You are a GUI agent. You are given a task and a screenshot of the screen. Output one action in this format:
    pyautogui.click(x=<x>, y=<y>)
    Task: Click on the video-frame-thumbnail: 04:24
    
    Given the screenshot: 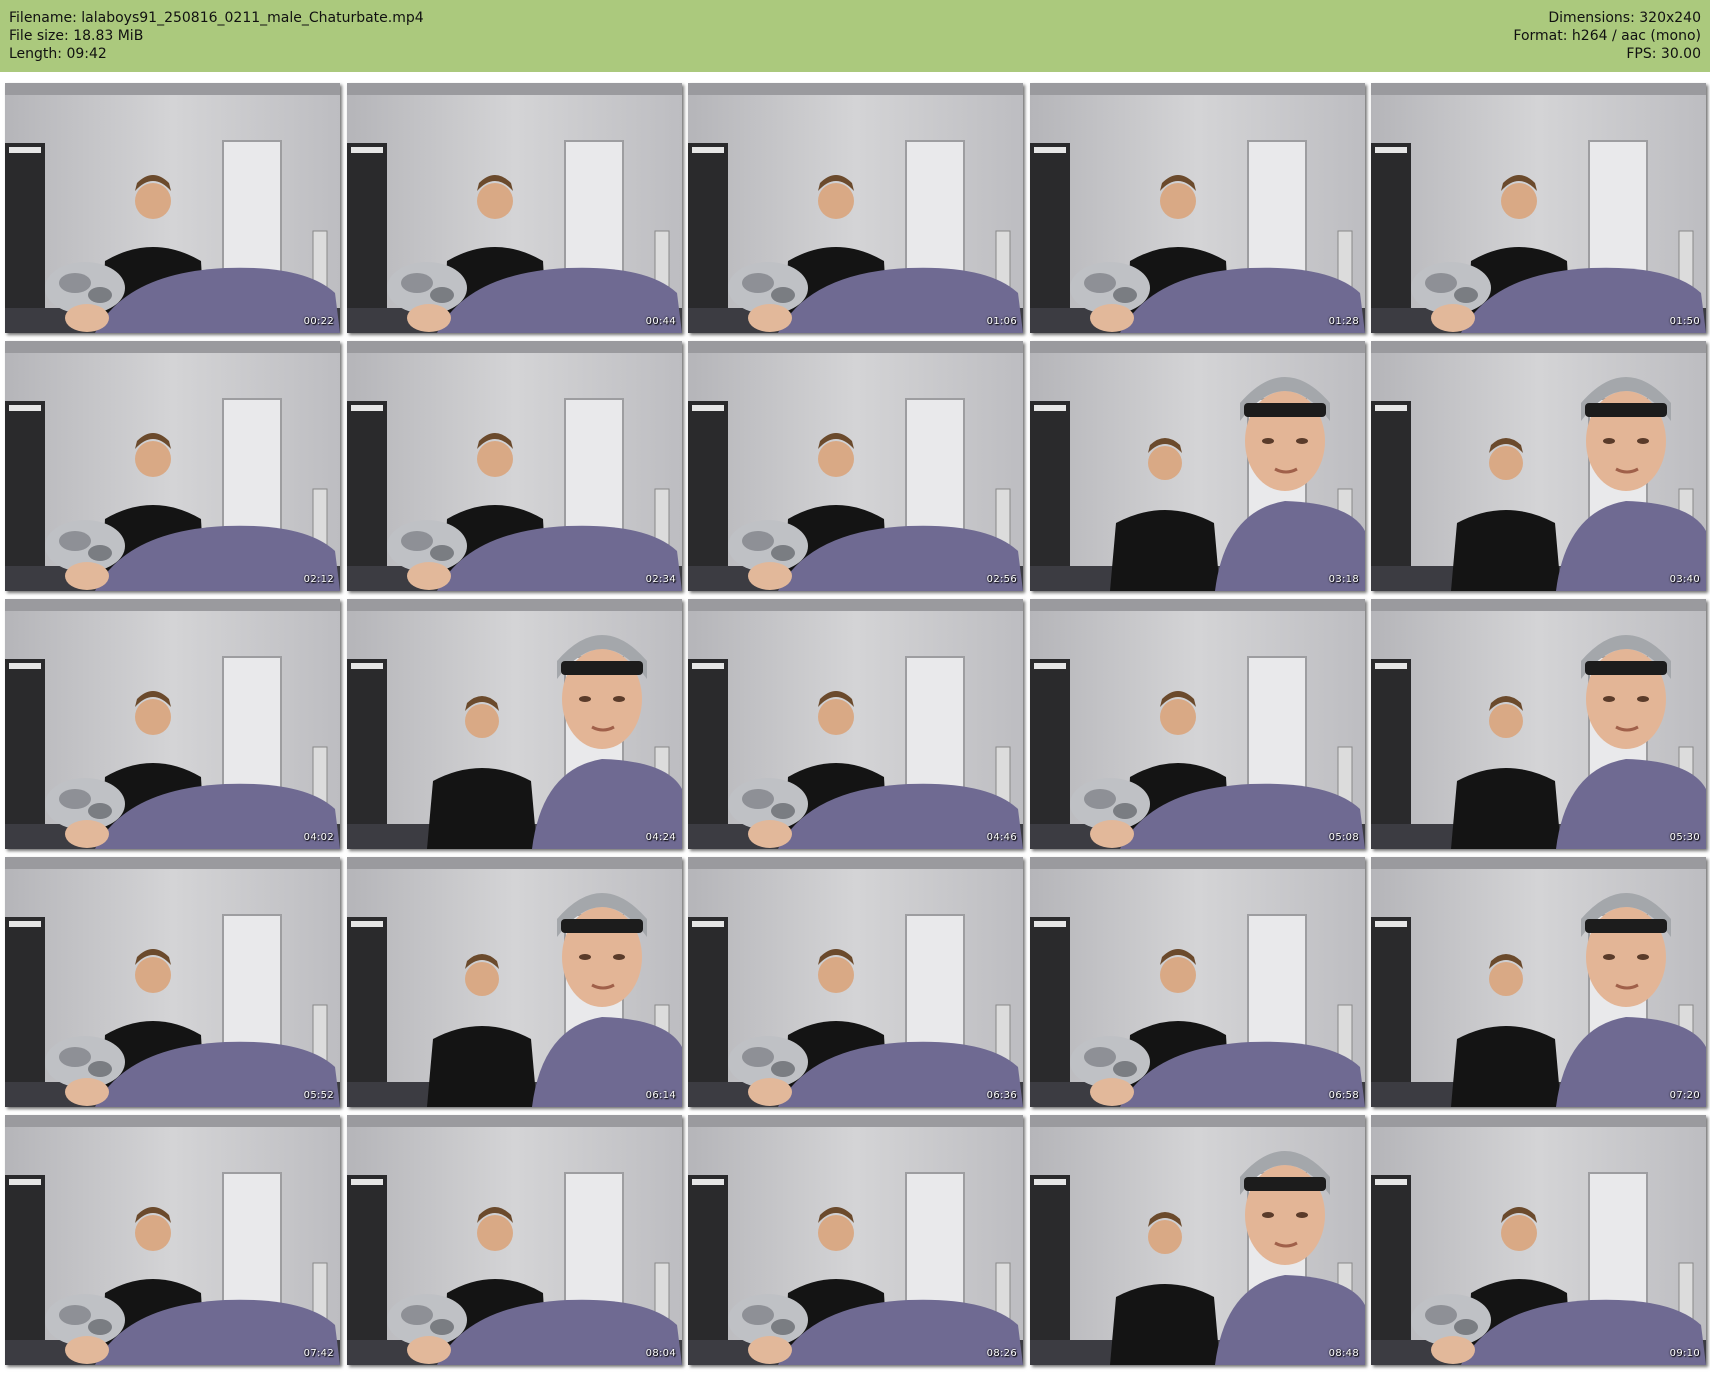 What is the action you would take?
    pyautogui.click(x=514, y=724)
    